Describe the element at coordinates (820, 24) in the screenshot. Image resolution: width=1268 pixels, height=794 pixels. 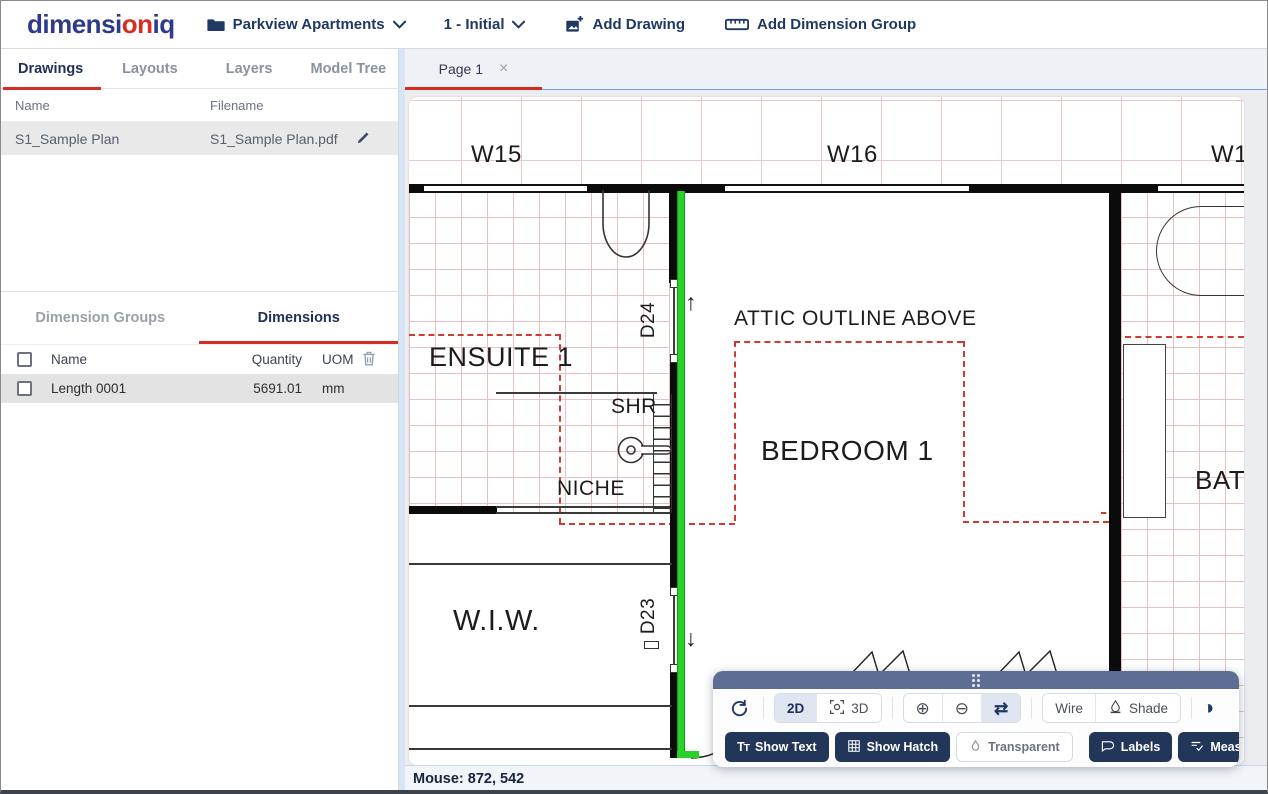
I see `add-dimension-group-button: Add Dimension Group` at that location.